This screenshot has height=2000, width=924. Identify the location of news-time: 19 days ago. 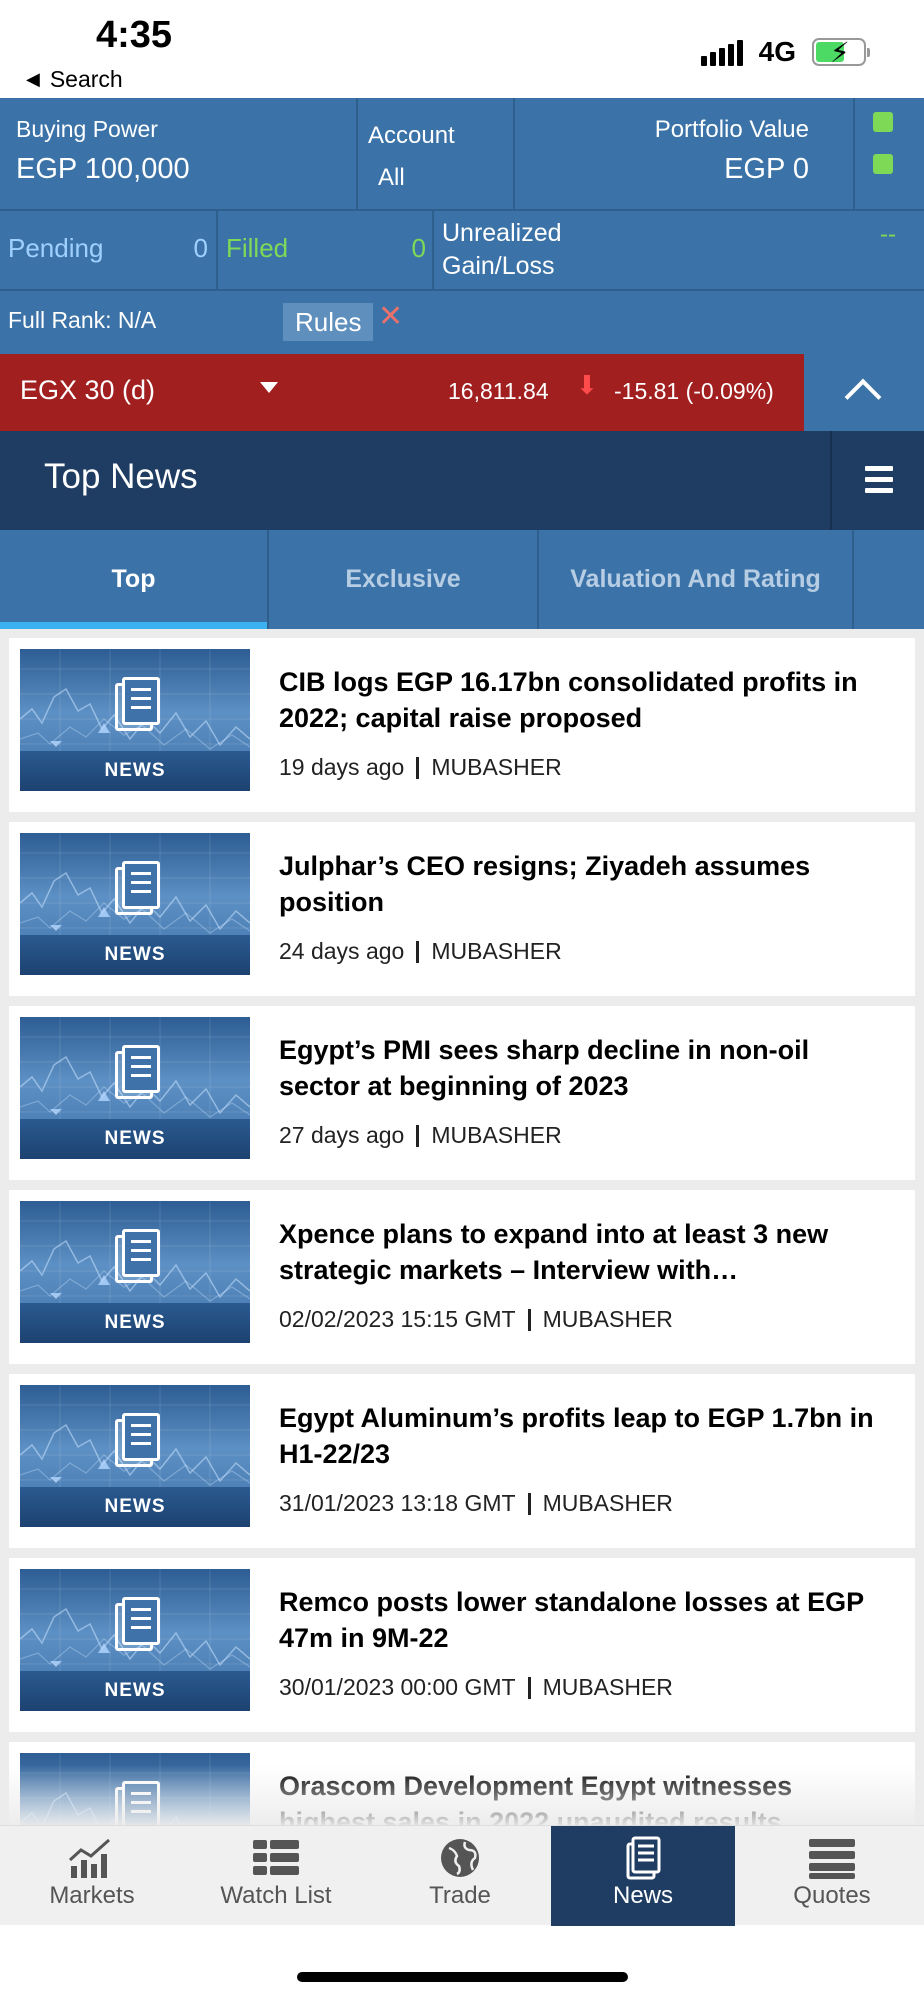
(342, 767).